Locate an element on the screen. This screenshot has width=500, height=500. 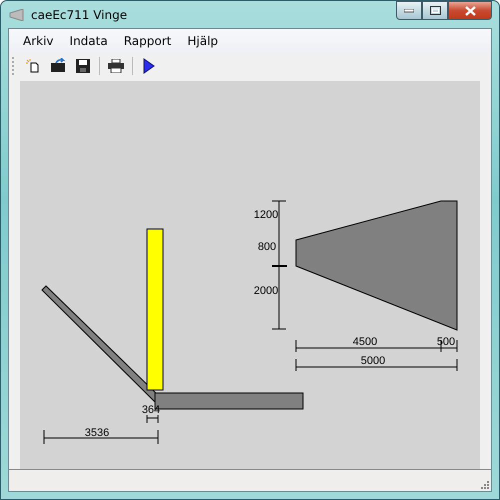
dimension-label: 2000 is located at coordinates (266, 291).